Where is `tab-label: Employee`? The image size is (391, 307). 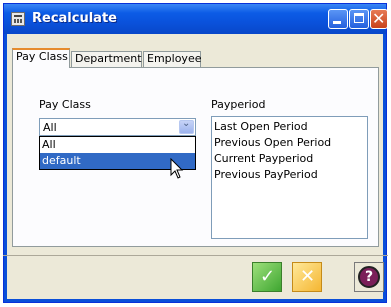 tab-label: Employee is located at coordinates (174, 58).